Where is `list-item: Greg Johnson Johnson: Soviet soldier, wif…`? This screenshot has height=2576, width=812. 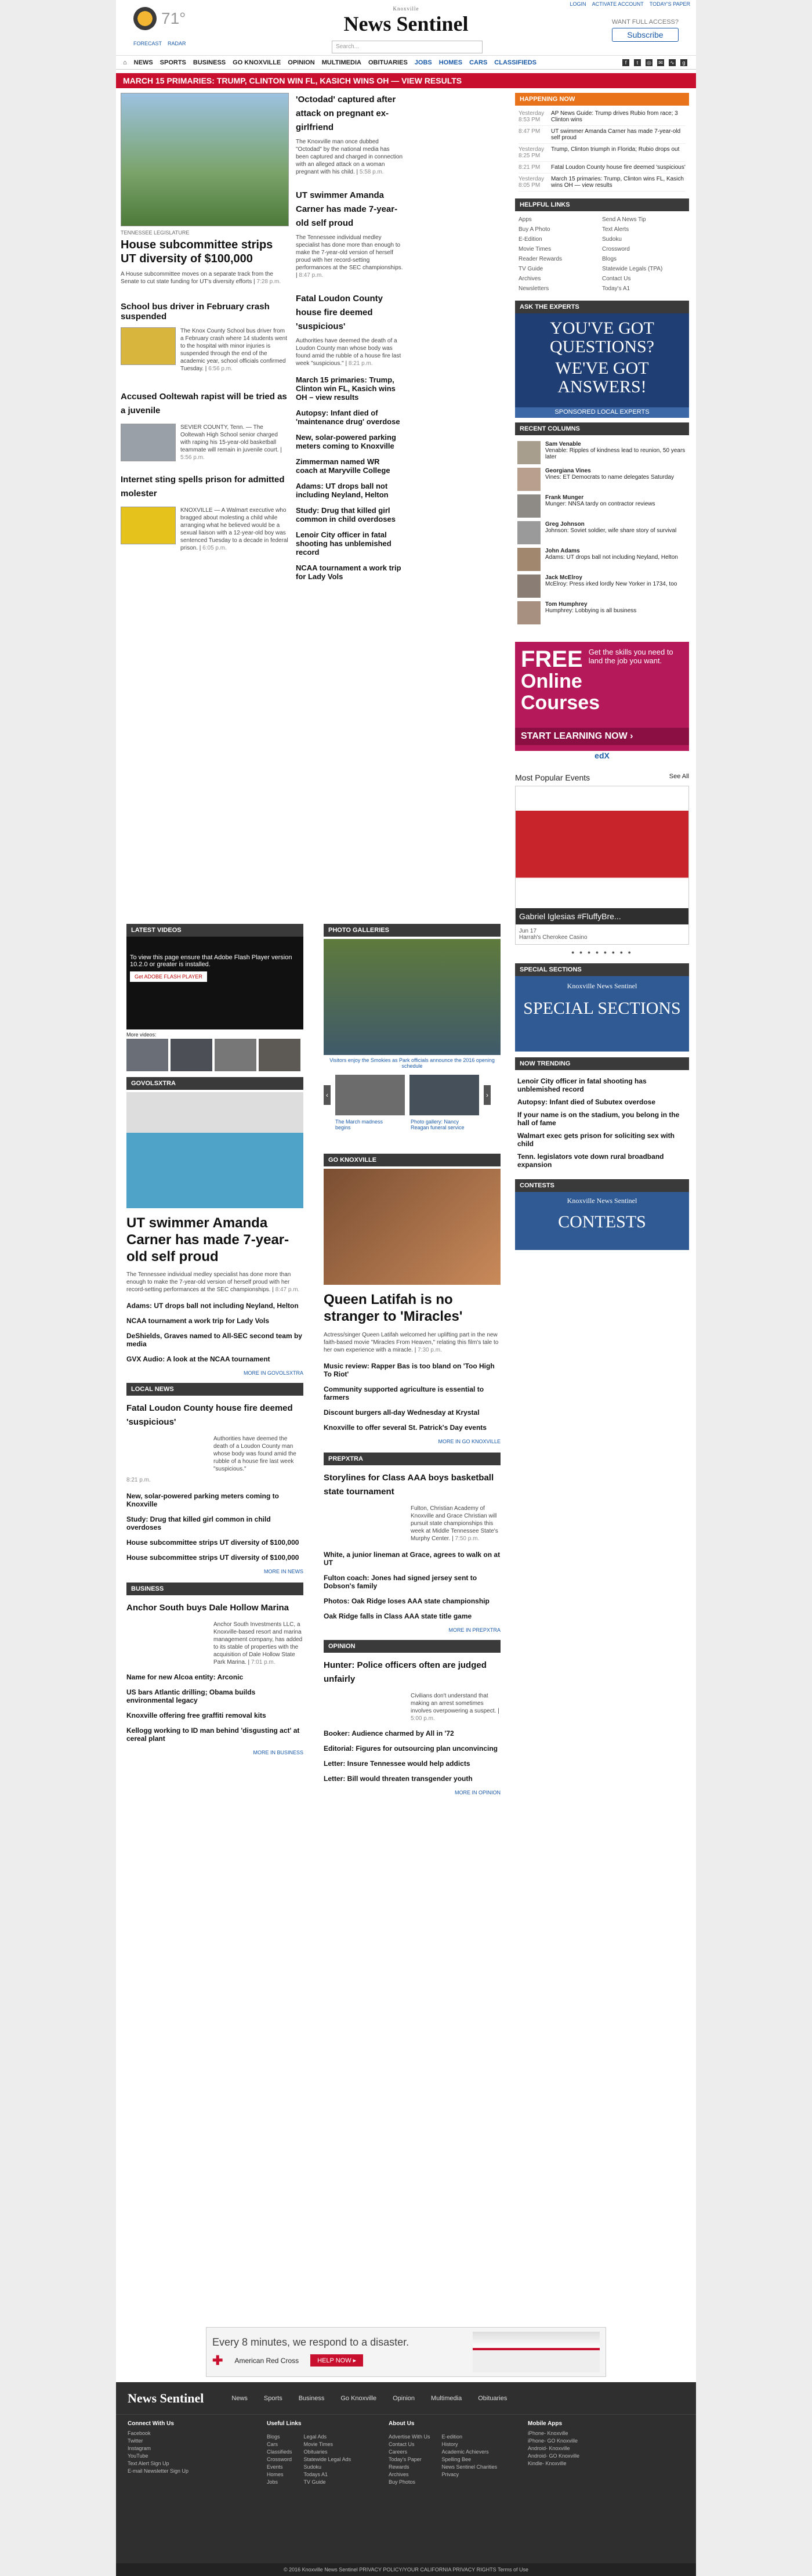 list-item: Greg Johnson Johnson: Soviet soldier, wif… is located at coordinates (602, 532).